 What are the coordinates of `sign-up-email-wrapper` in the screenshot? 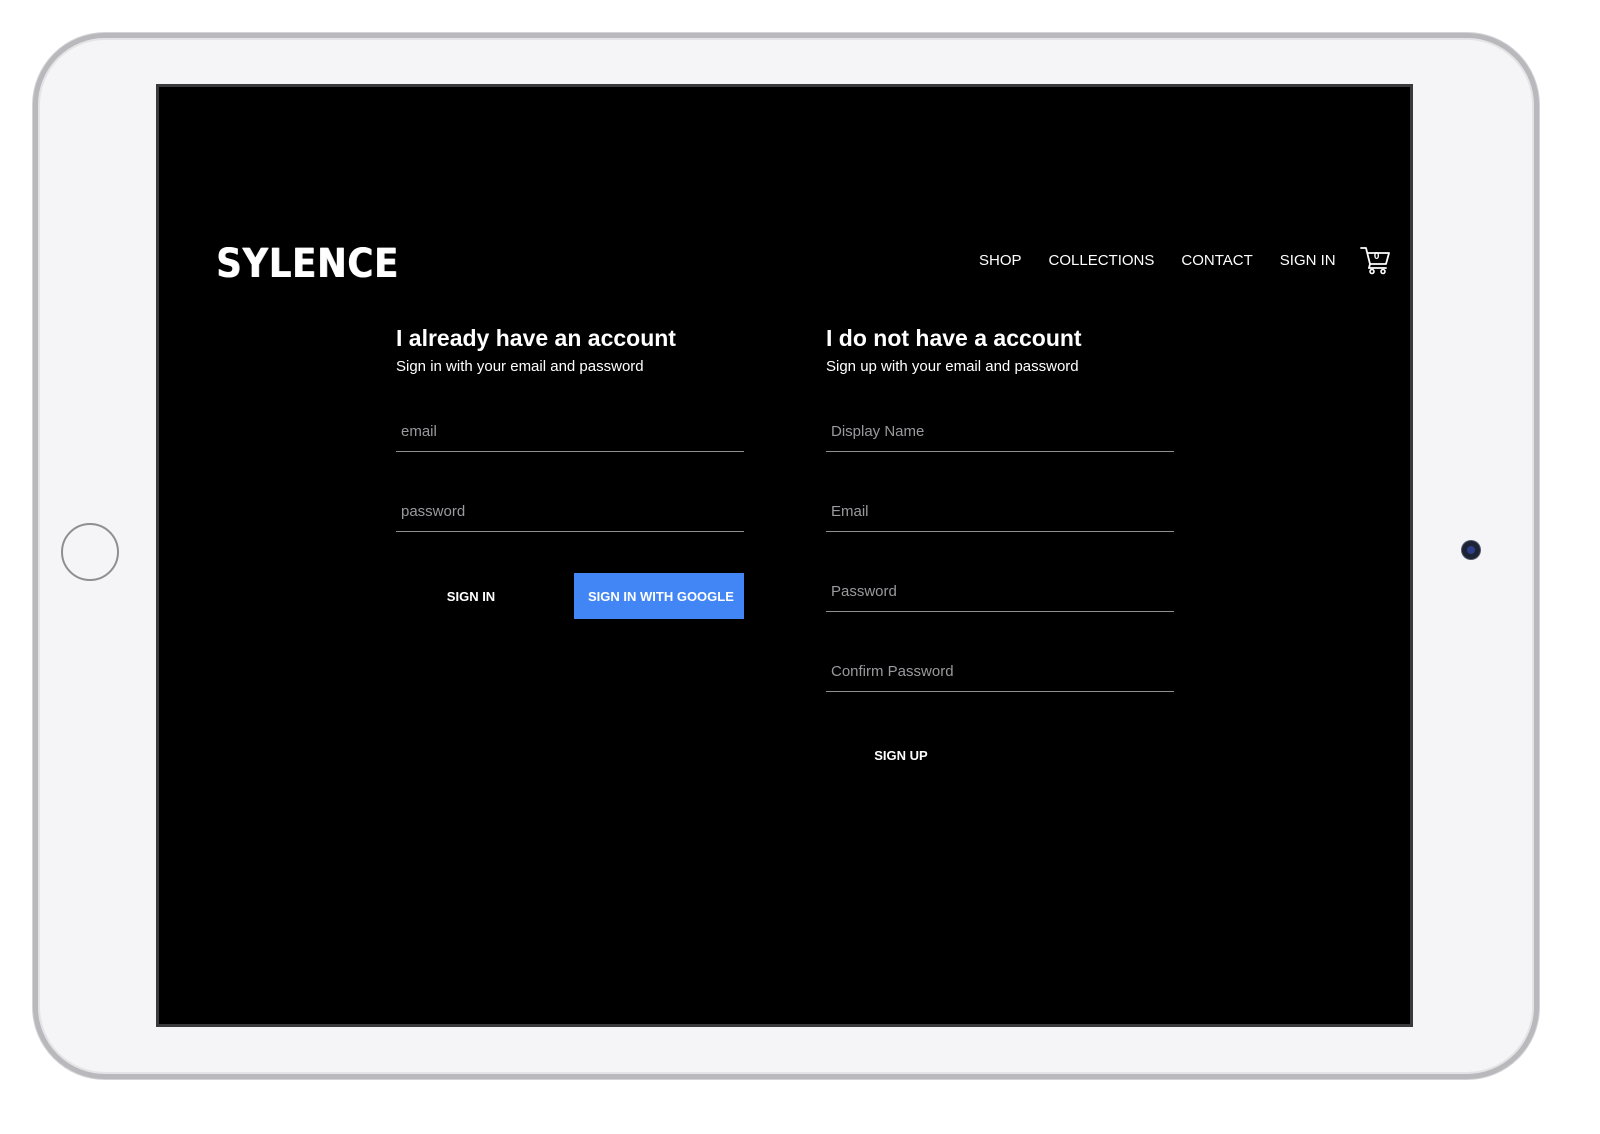 It's located at (1000, 511).